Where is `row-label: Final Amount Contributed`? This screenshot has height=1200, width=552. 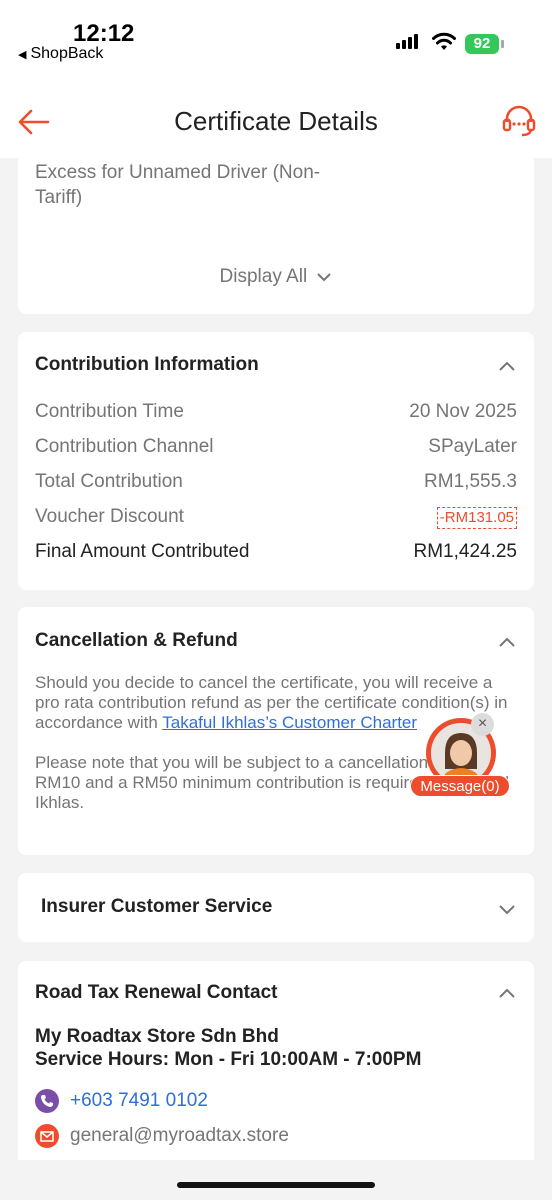 row-label: Final Amount Contributed is located at coordinates (142, 551).